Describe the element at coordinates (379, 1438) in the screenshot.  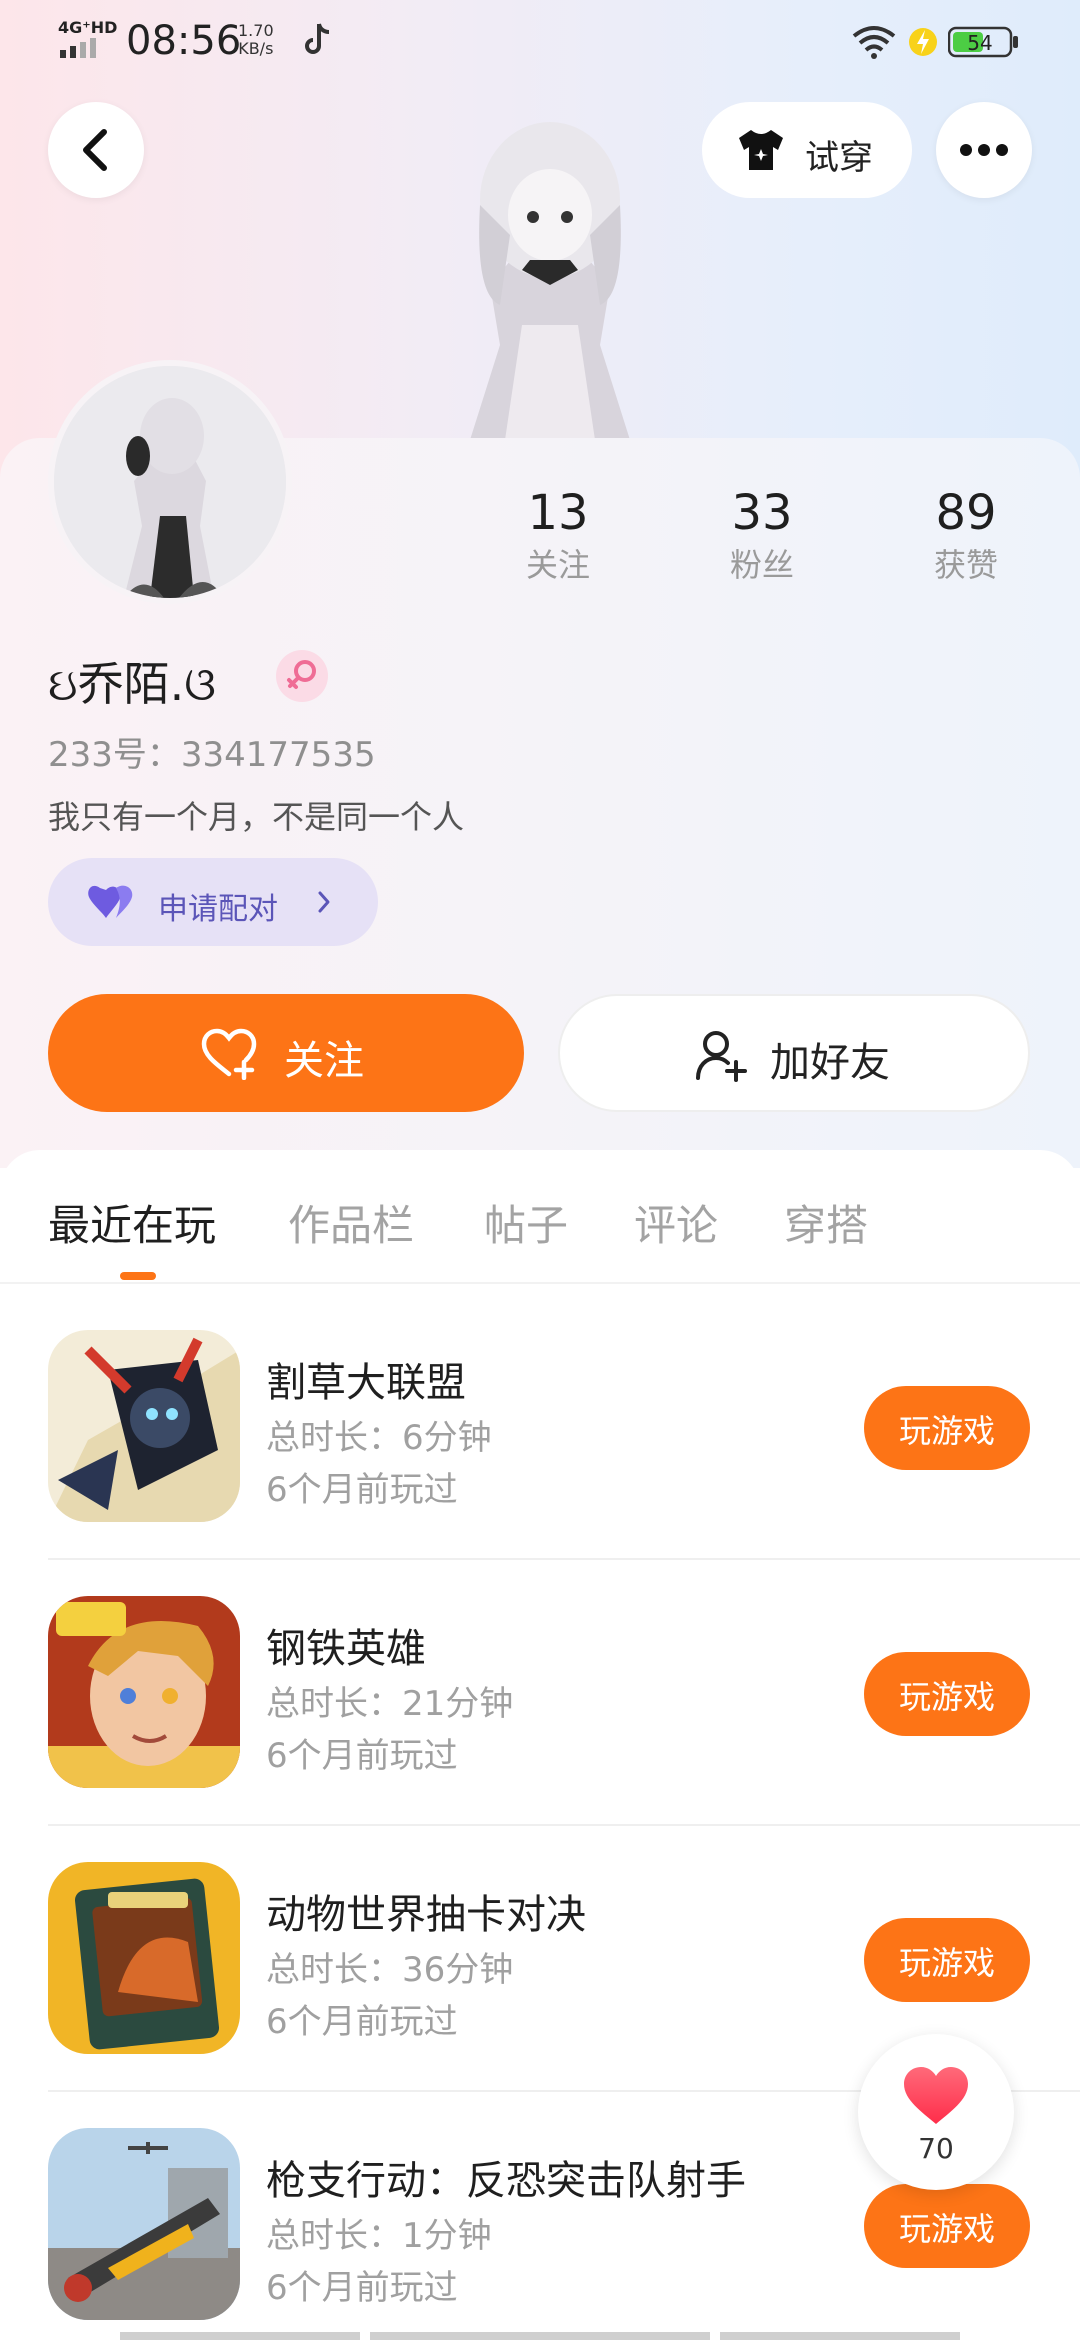
I see `game-duration: 总时长：6分钟` at that location.